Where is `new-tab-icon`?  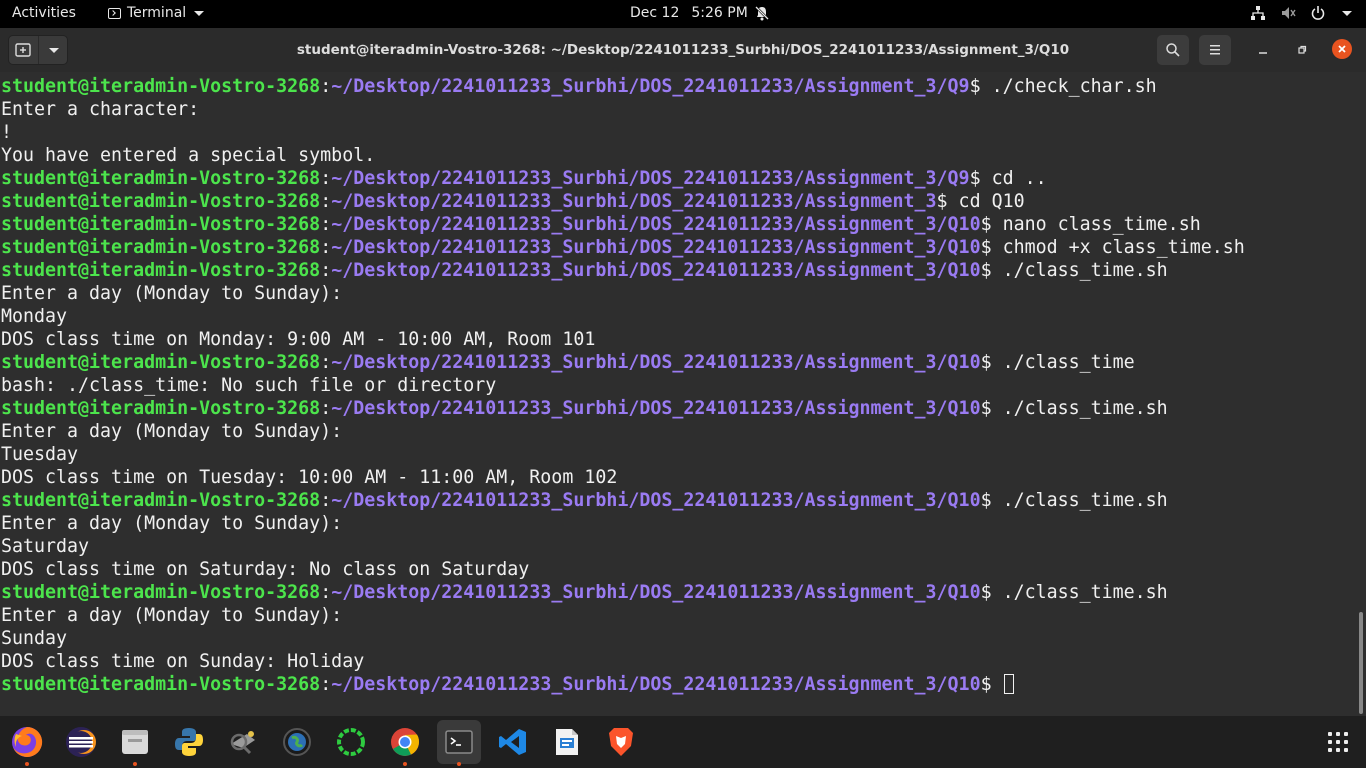 new-tab-icon is located at coordinates (23, 50).